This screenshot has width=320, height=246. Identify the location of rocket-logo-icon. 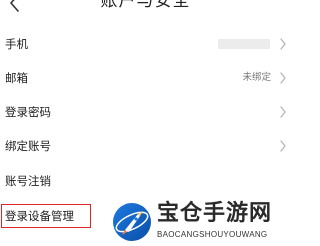
(132, 222).